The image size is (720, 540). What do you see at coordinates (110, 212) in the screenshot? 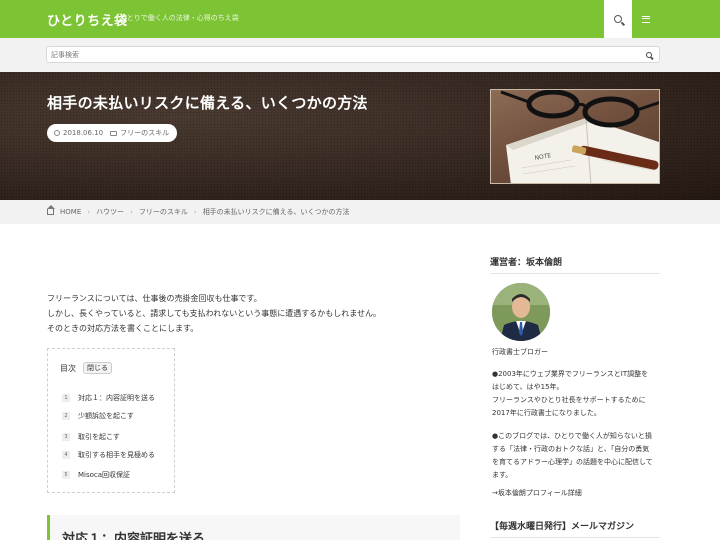
I see `breadcrumb-item: ハウツー` at bounding box center [110, 212].